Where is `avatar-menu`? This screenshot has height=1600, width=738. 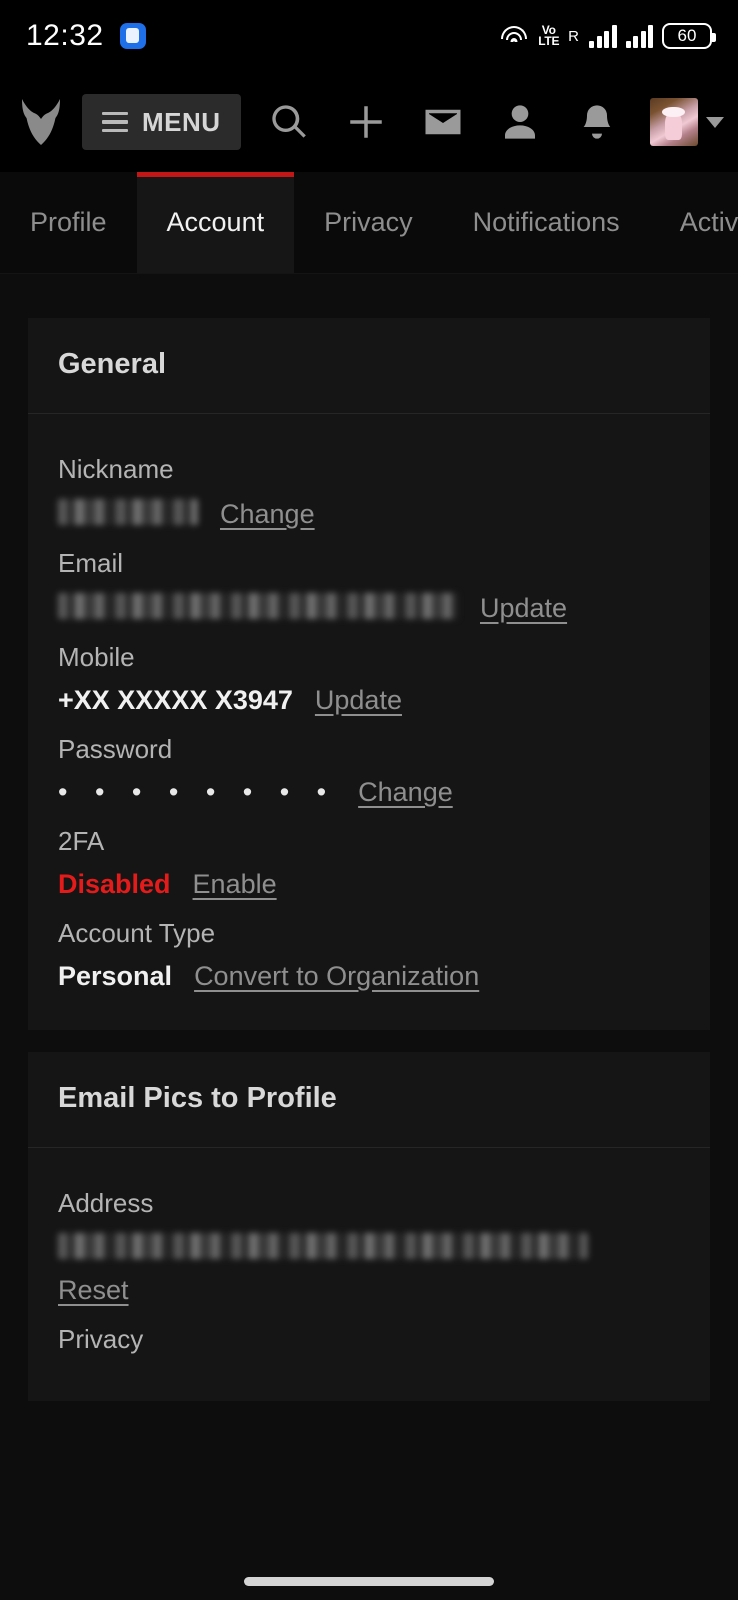 avatar-menu is located at coordinates (687, 122).